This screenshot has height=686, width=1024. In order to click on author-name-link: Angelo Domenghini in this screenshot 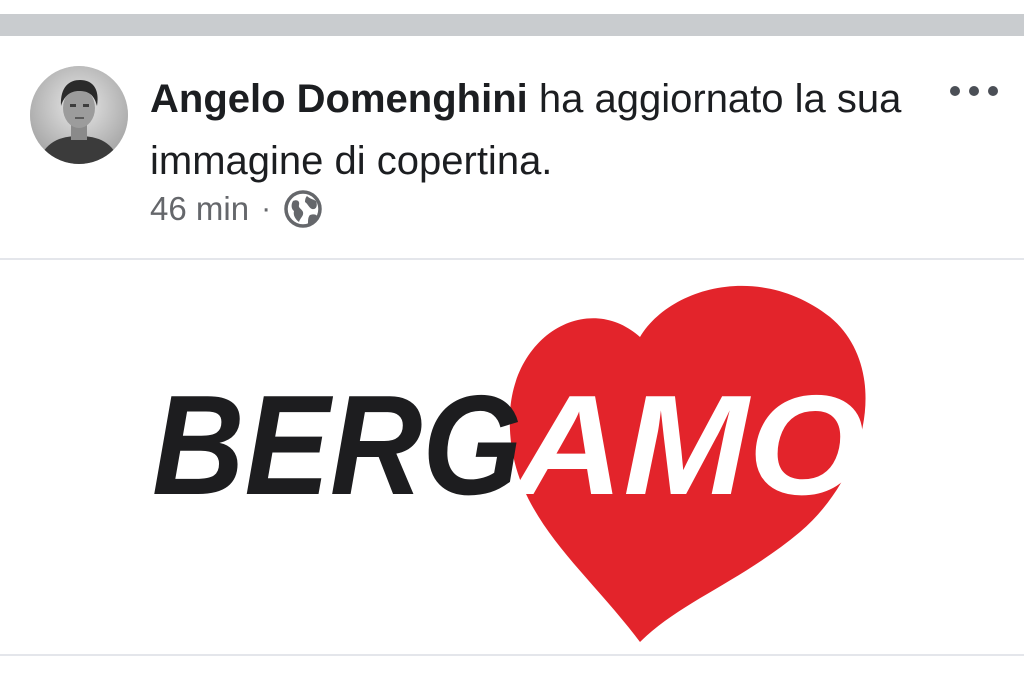, I will do `click(339, 99)`.